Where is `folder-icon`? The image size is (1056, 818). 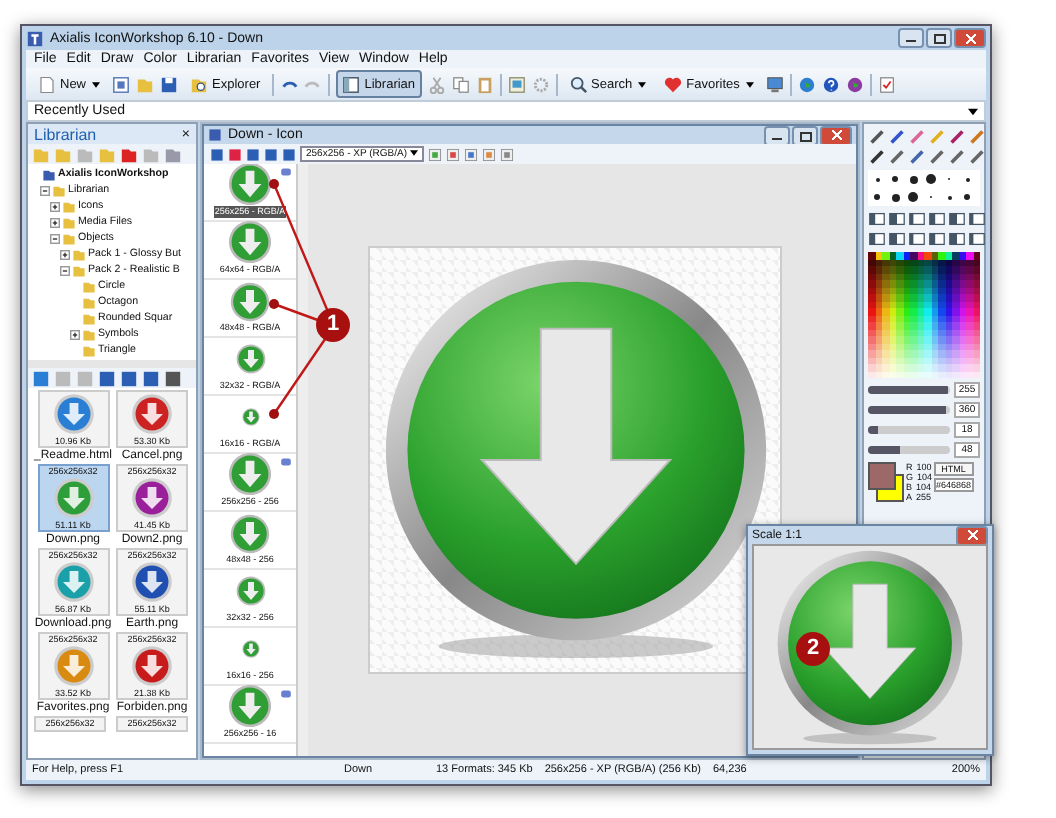
folder-icon is located at coordinates (199, 84).